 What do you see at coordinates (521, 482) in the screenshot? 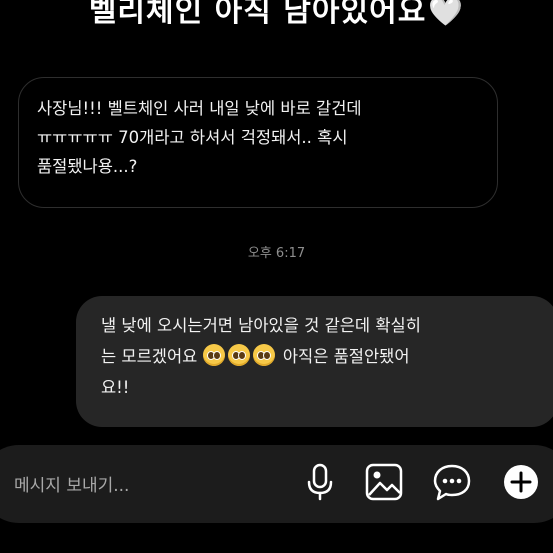
I see `plus-icon` at bounding box center [521, 482].